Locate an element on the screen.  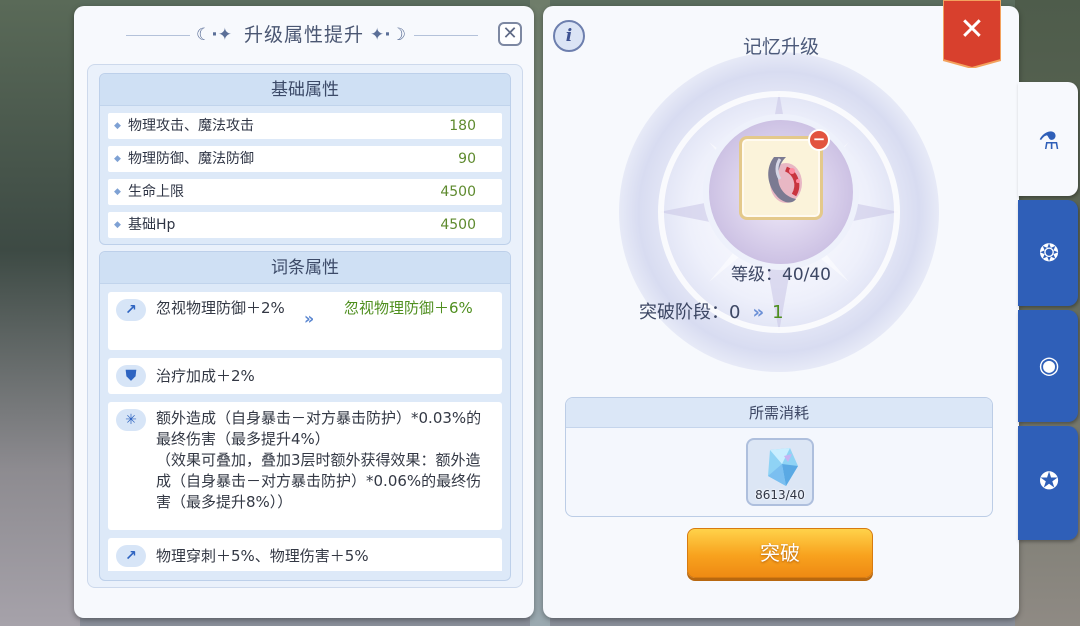
affix-current: 忽视物理防御＋2% is located at coordinates (220, 308).